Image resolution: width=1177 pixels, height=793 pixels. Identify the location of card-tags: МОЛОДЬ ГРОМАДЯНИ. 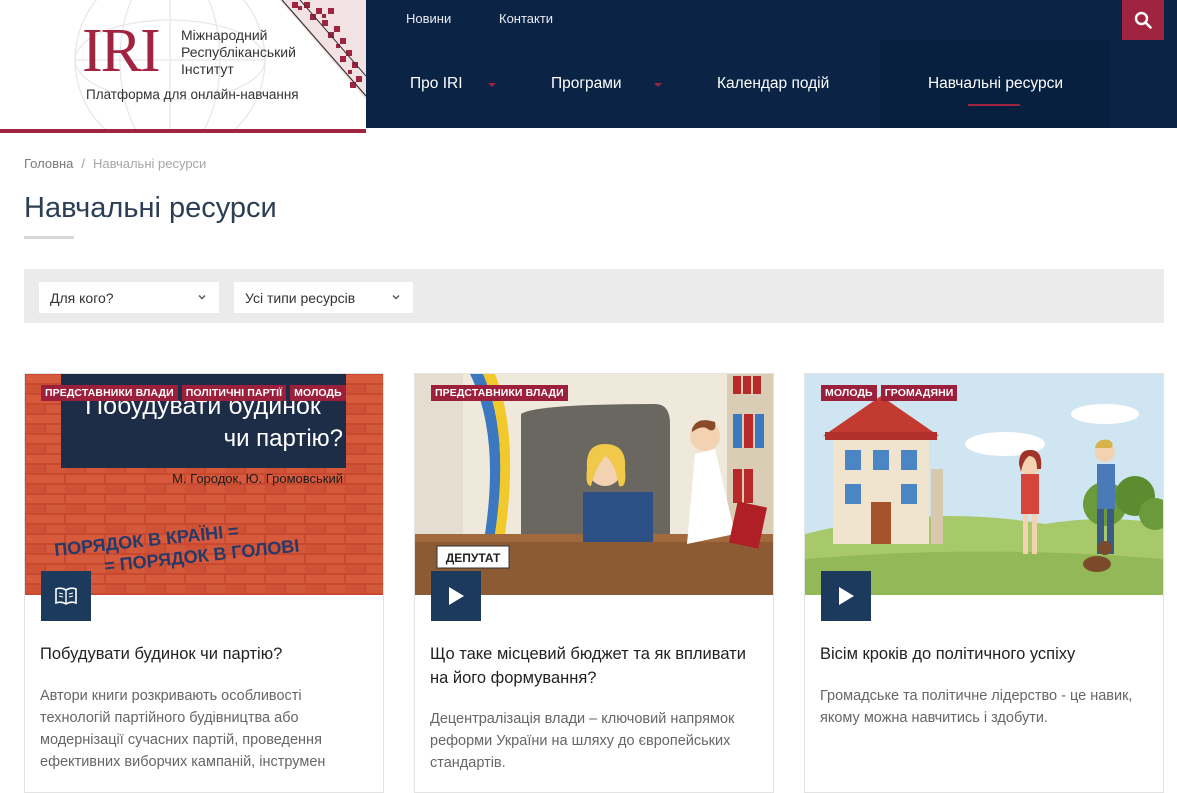
(889, 393).